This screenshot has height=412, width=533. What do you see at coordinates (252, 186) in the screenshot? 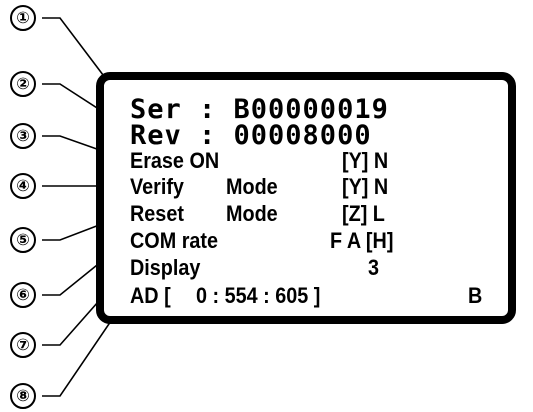
I see `verify-mode-label: Mode` at bounding box center [252, 186].